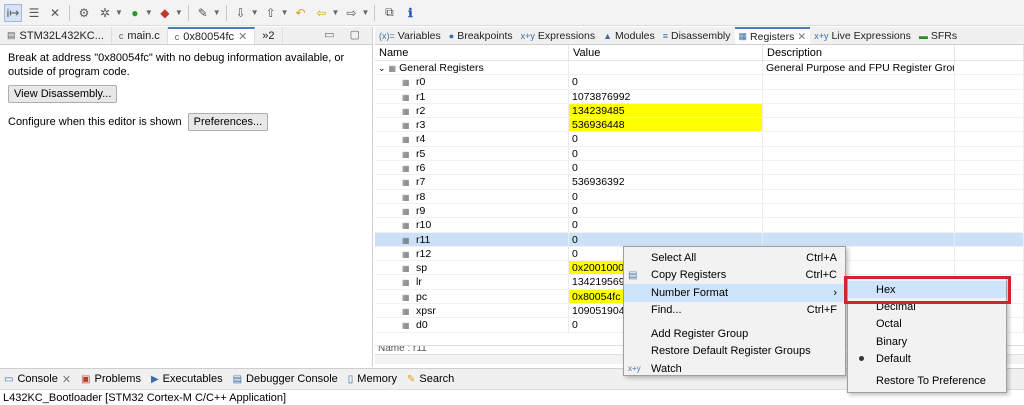 The height and width of the screenshot is (405, 1024). I want to click on menu-item-number-format: Number Format ›, so click(734, 293).